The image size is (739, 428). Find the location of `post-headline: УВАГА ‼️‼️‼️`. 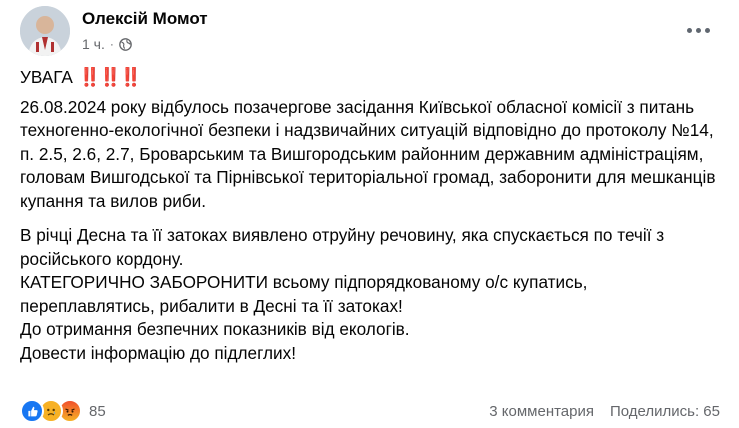

post-headline: УВАГА ‼️‼️‼️ is located at coordinates (373, 78).